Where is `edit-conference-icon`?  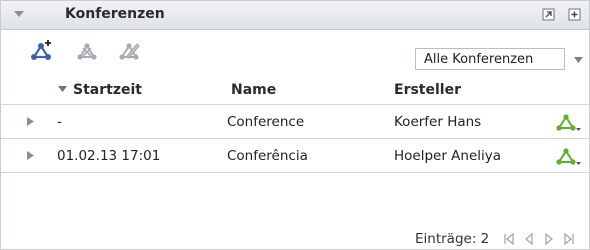
edit-conference-icon is located at coordinates (129, 51).